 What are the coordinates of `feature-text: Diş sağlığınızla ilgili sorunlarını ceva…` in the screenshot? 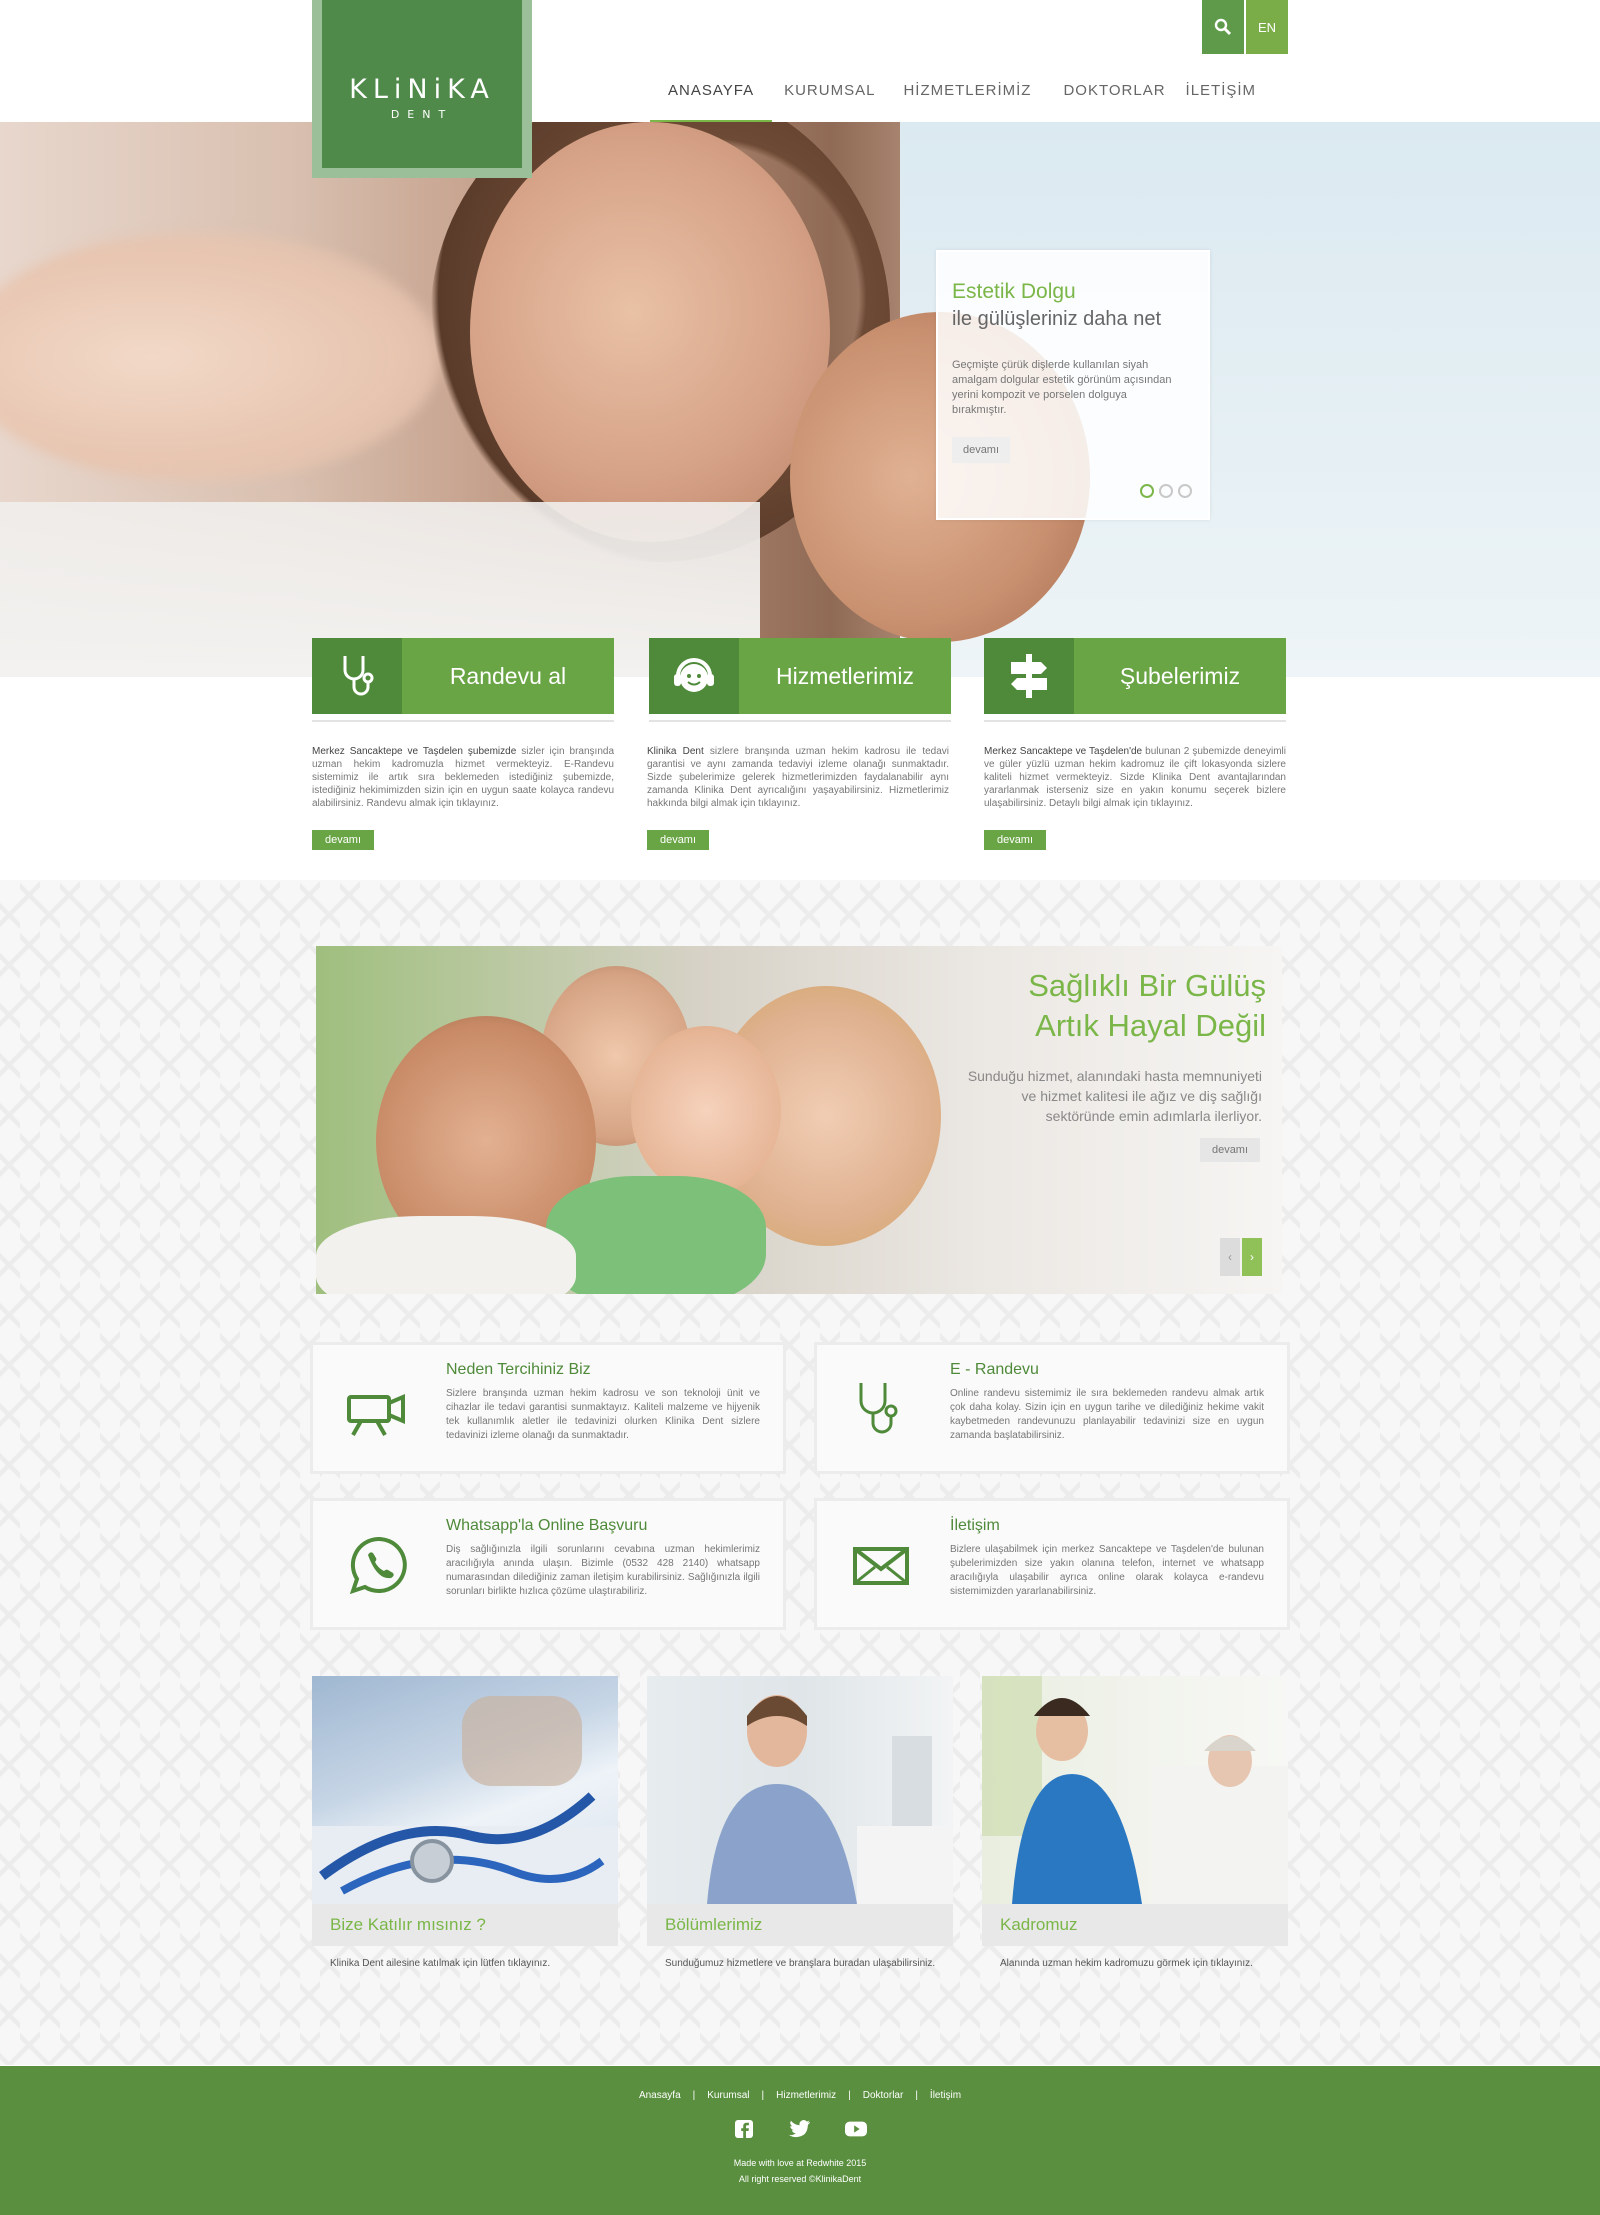 It's located at (603, 1570).